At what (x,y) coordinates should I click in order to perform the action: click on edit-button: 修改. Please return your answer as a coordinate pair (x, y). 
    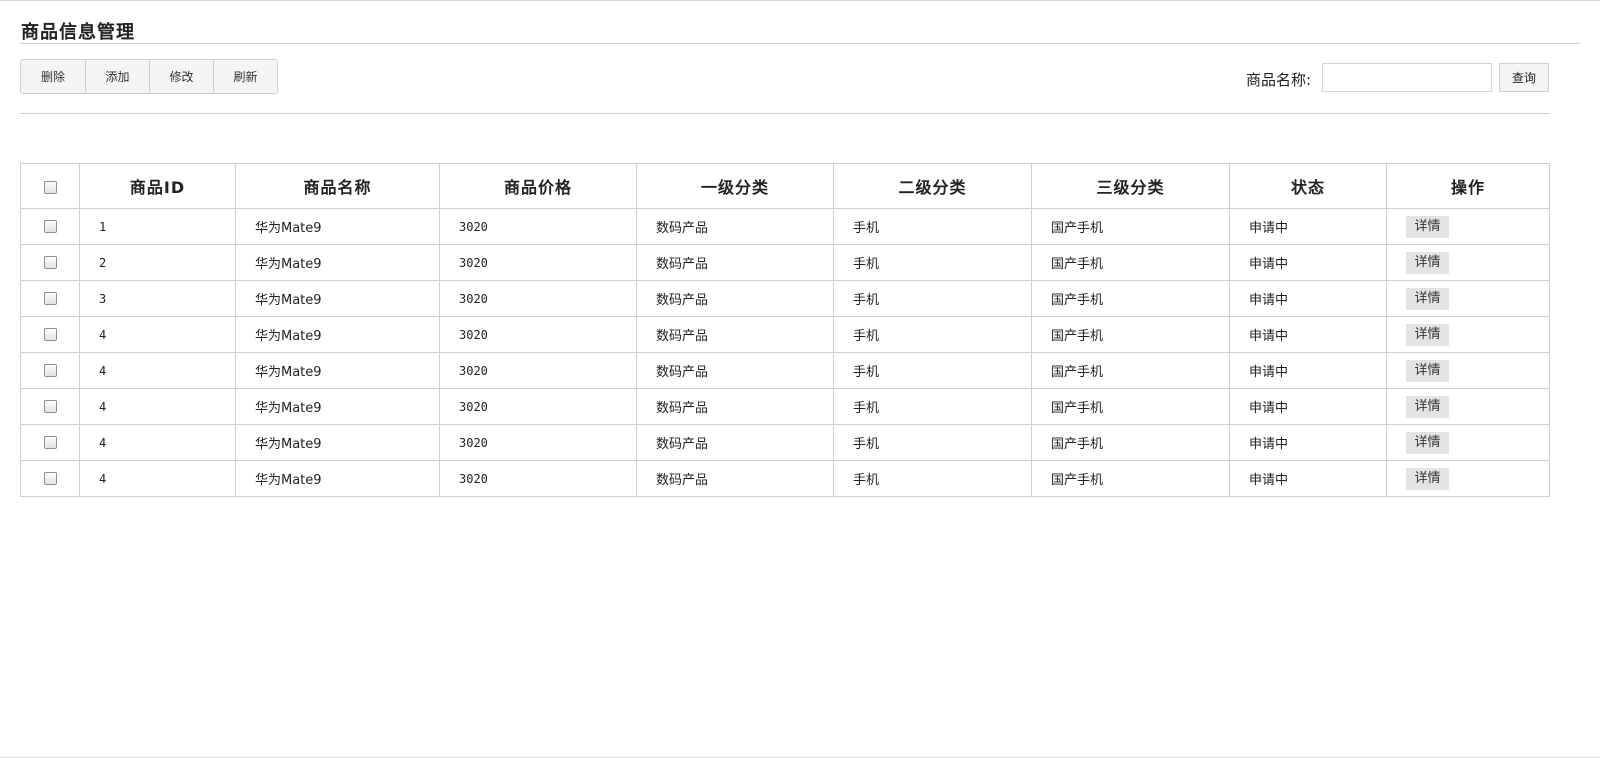
    Looking at the image, I should click on (181, 76).